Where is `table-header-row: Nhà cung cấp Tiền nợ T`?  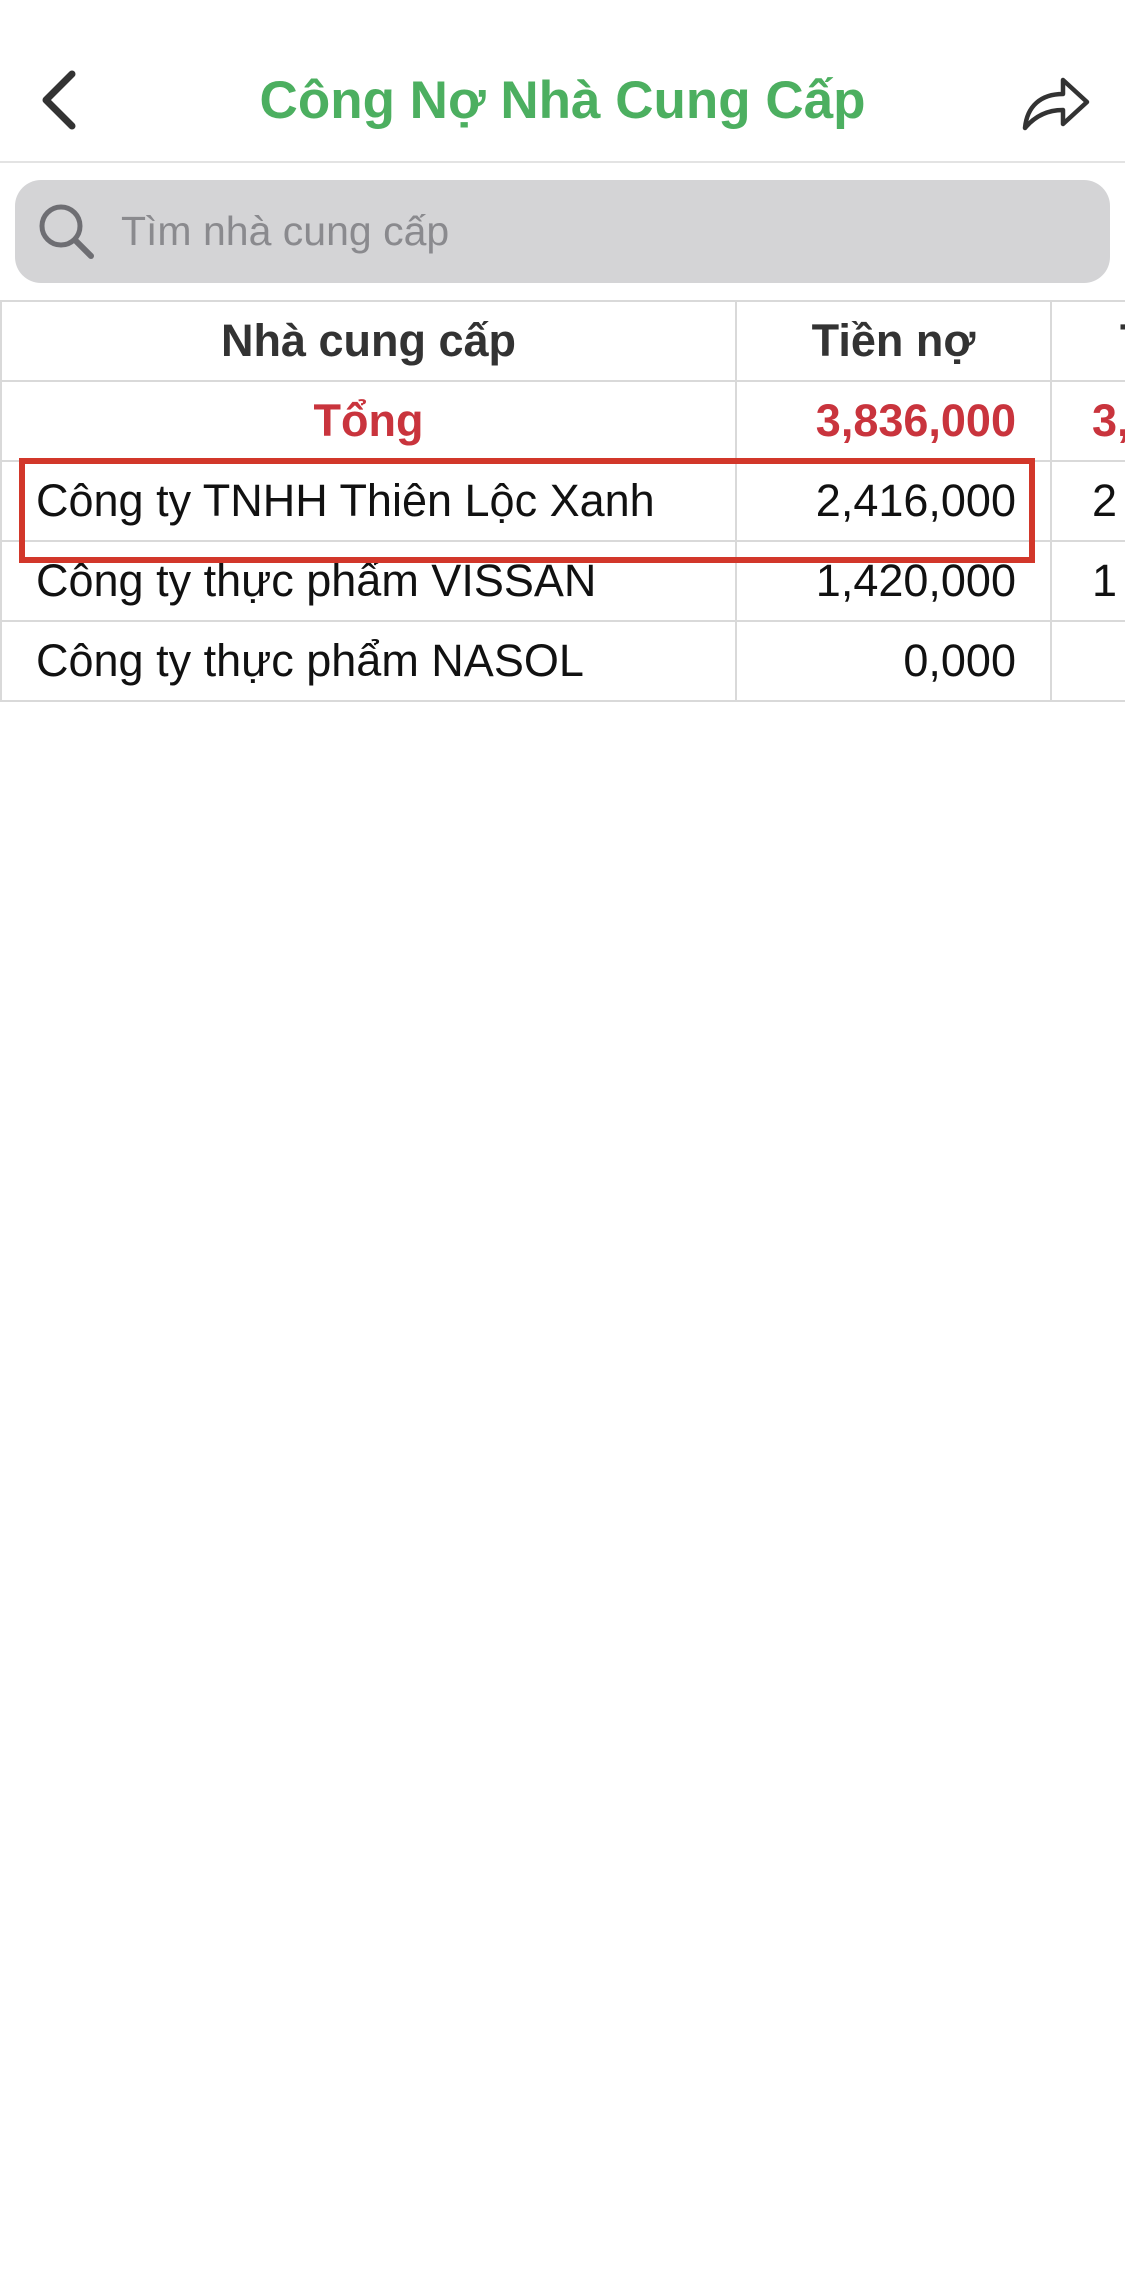
table-header-row: Nhà cung cấp Tiền nợ T is located at coordinates (562, 341).